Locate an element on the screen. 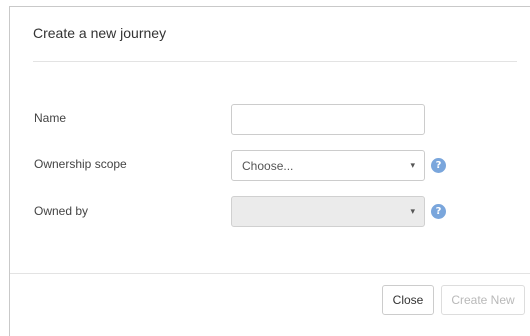  create-new-button: Create New is located at coordinates (483, 300).